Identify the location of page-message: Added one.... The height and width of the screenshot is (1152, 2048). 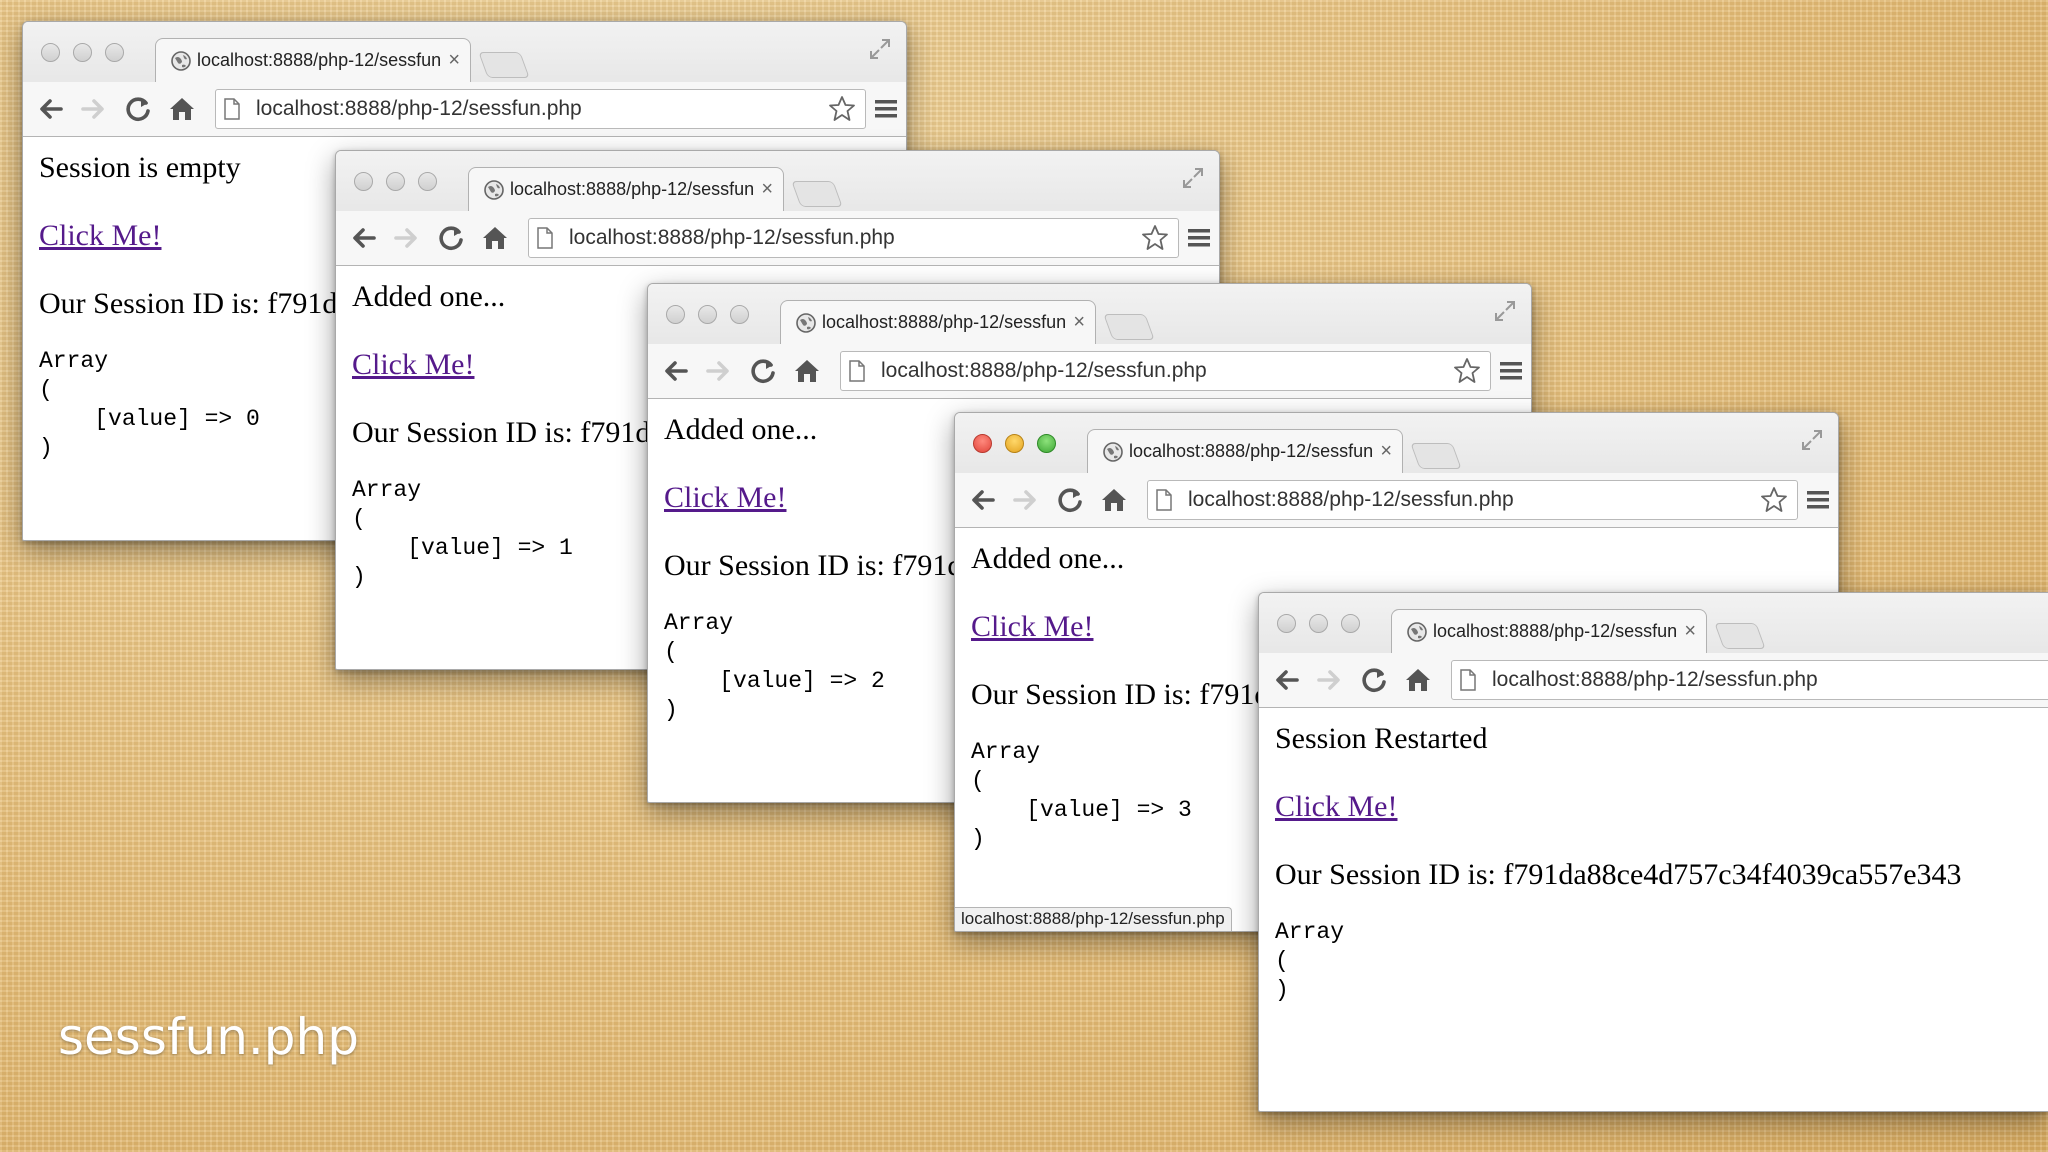
(1048, 558).